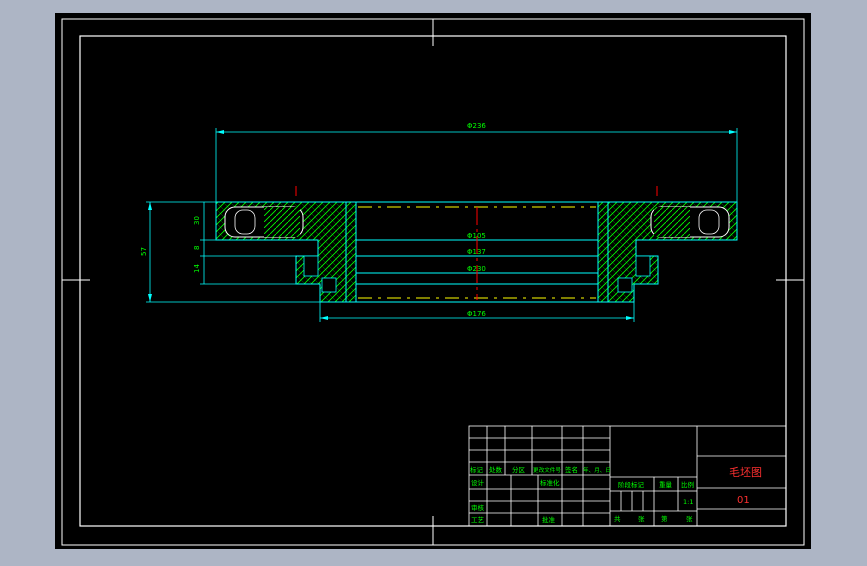 Image resolution: width=867 pixels, height=566 pixels. I want to click on dim-bore-3: Φ230, so click(476, 269).